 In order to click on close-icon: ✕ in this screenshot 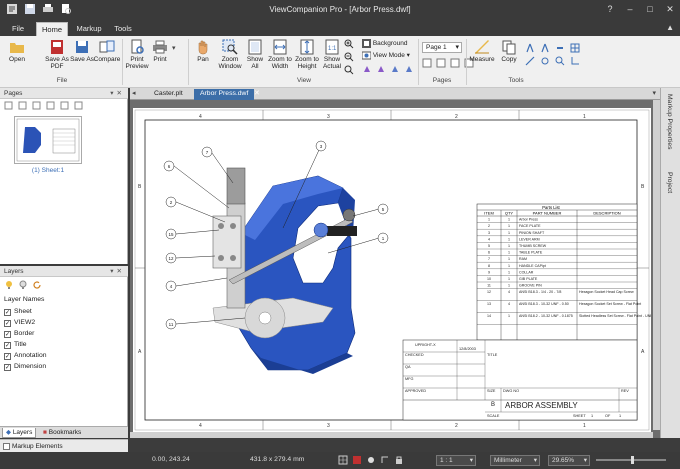, I will do `click(670, 9)`.